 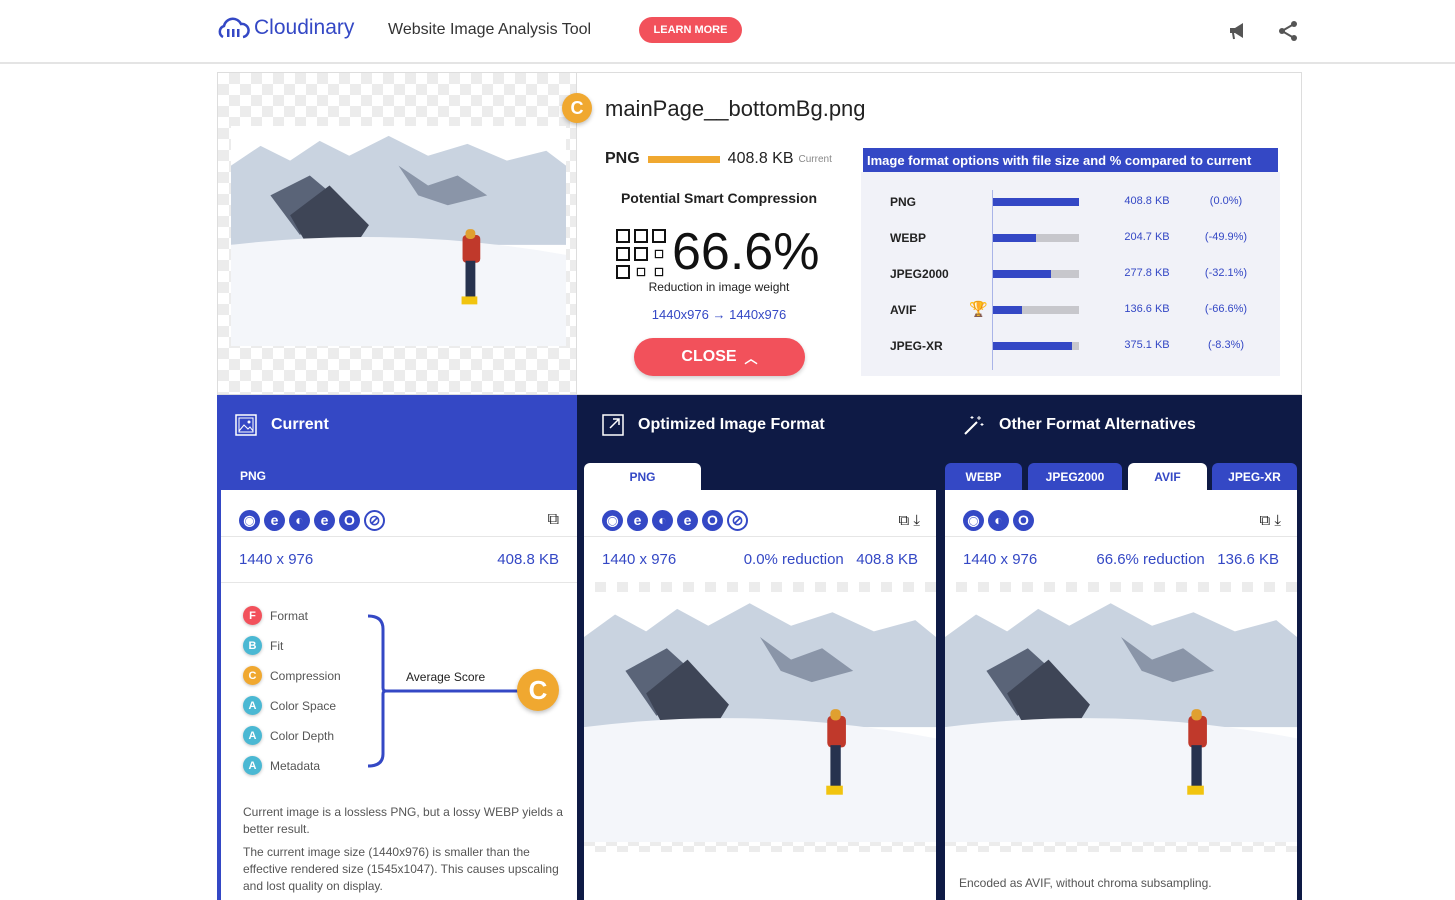 What do you see at coordinates (637, 520) in the screenshot?
I see `edge-icon: e` at bounding box center [637, 520].